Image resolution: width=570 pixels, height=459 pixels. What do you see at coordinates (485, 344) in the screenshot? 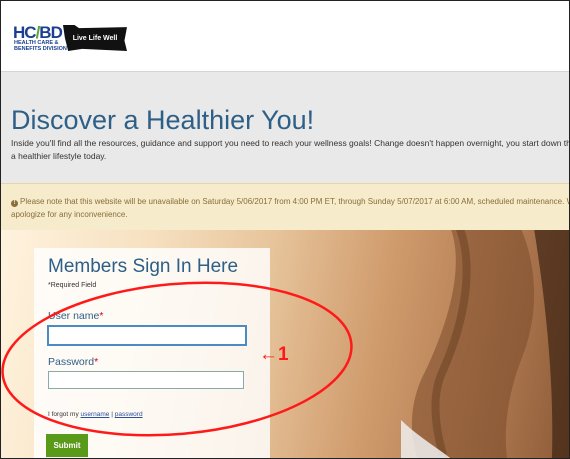
I see `runner-leg-image` at bounding box center [485, 344].